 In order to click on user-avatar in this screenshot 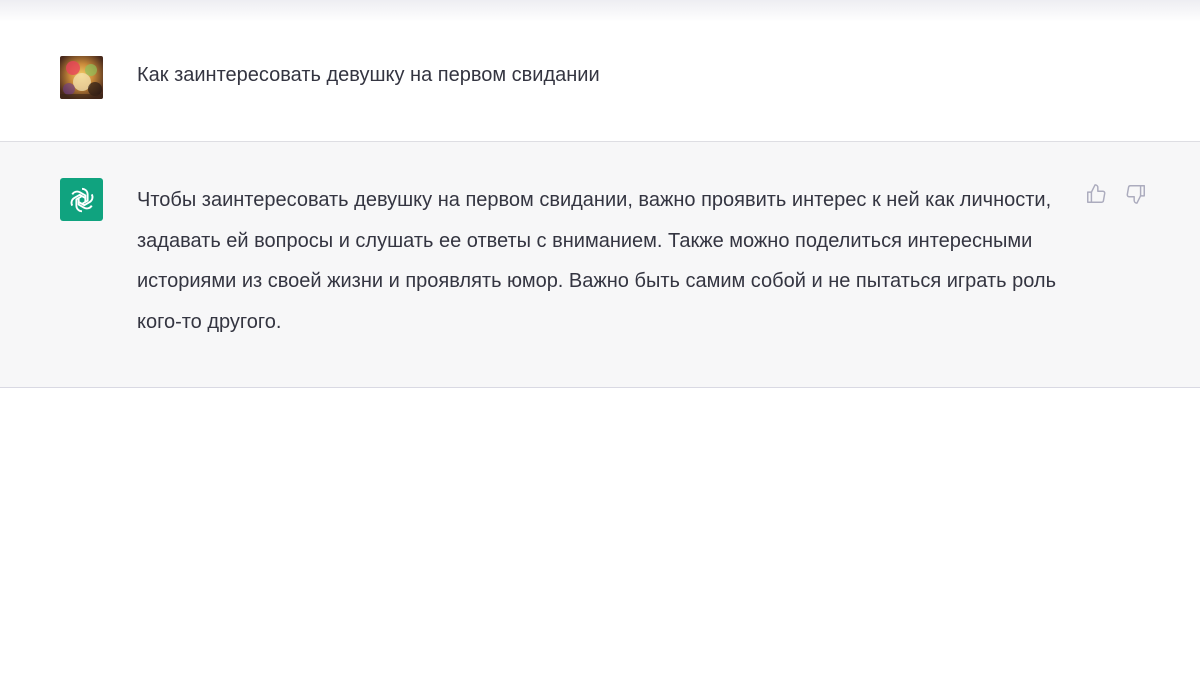, I will do `click(81, 77)`.